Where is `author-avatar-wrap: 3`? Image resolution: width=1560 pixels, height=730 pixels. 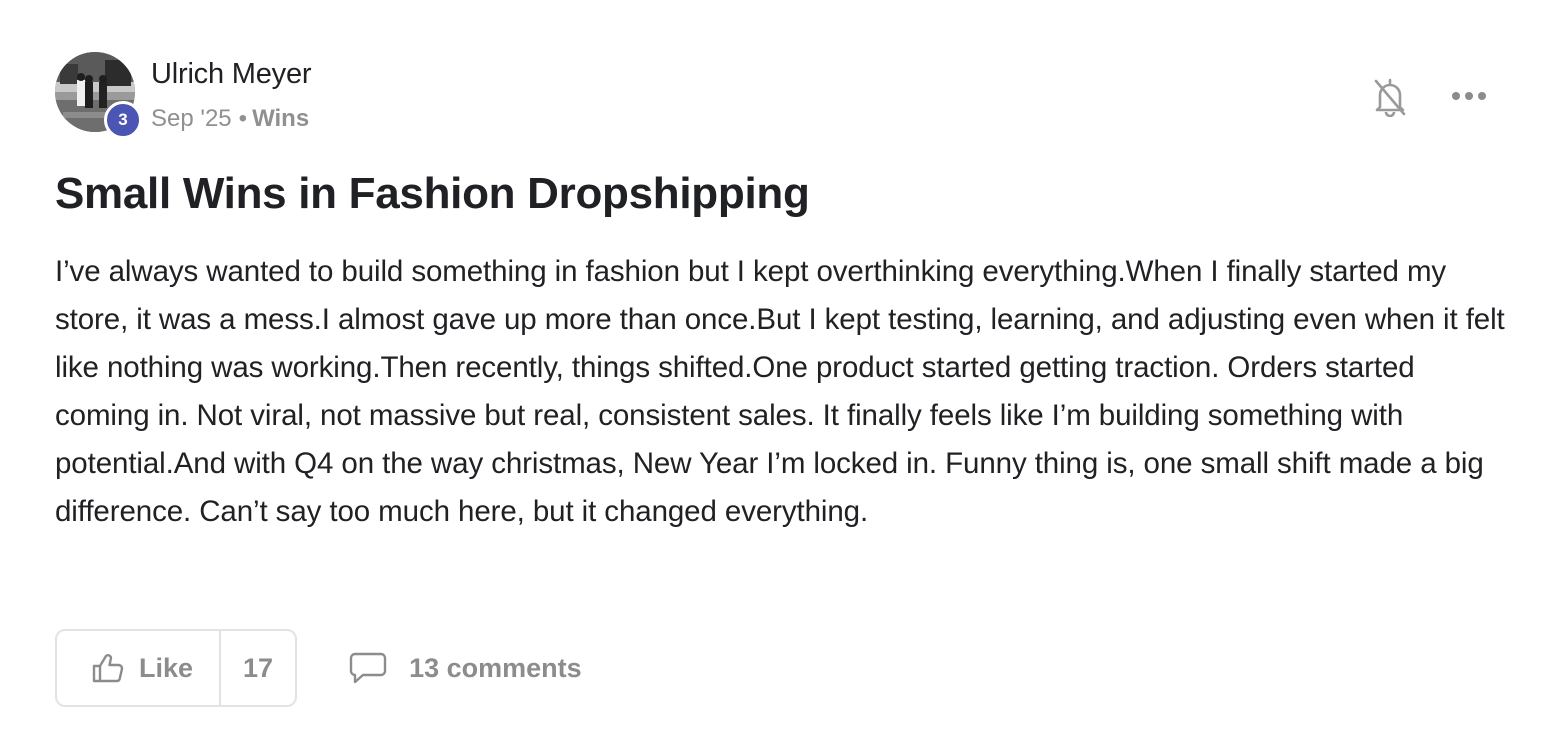
author-avatar-wrap: 3 is located at coordinates (98, 95).